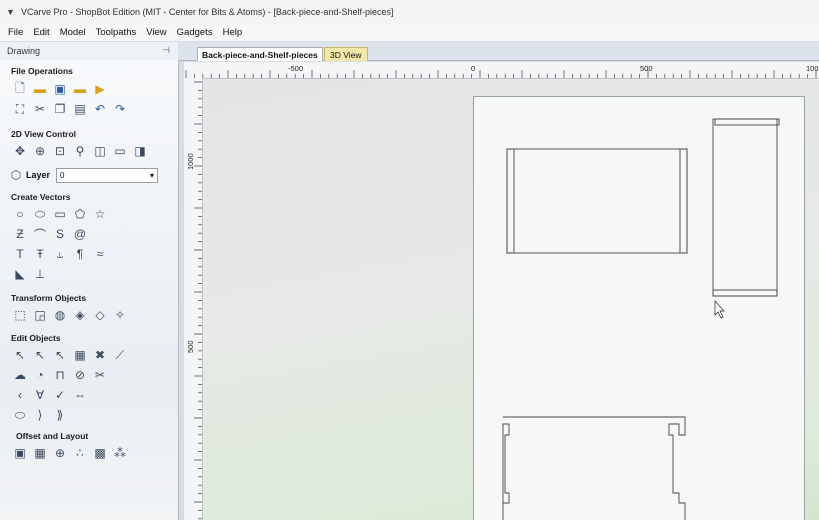  What do you see at coordinates (20, 415) in the screenshot?
I see `smooth-icon: ⬭` at bounding box center [20, 415].